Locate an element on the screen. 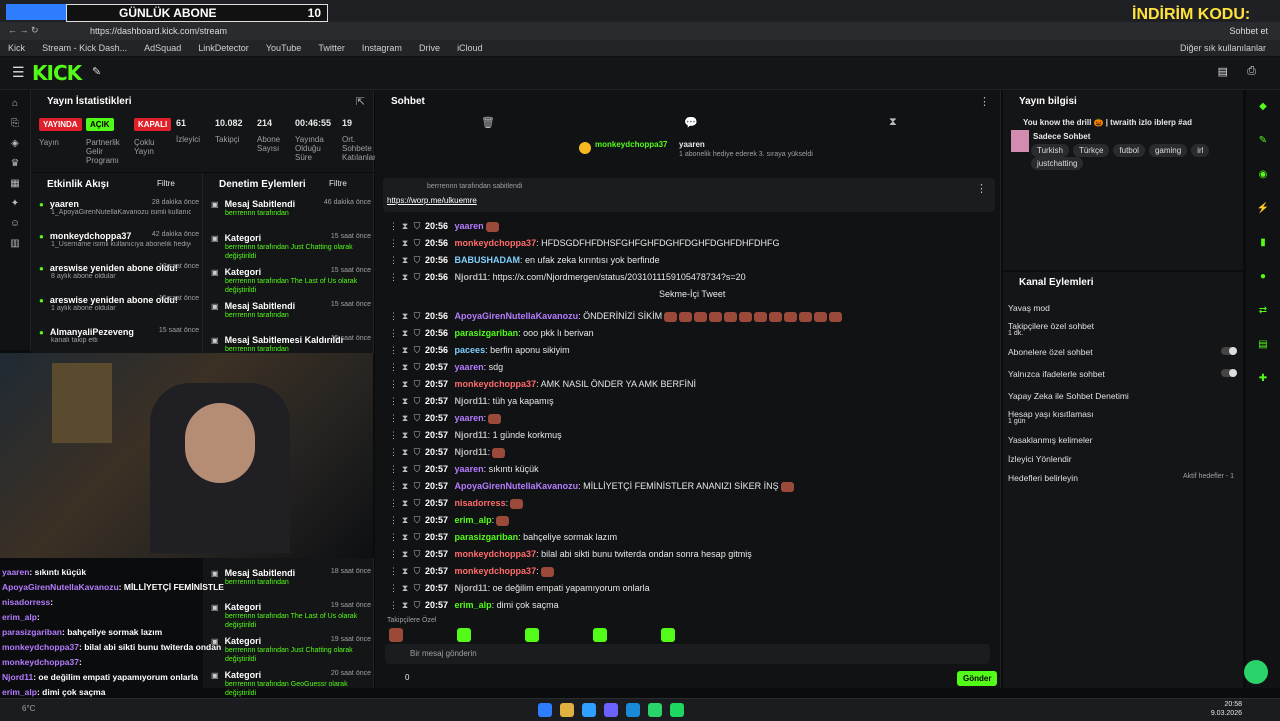 The image size is (1280, 721). slow-mode: Yavaş mod is located at coordinates (1123, 308).